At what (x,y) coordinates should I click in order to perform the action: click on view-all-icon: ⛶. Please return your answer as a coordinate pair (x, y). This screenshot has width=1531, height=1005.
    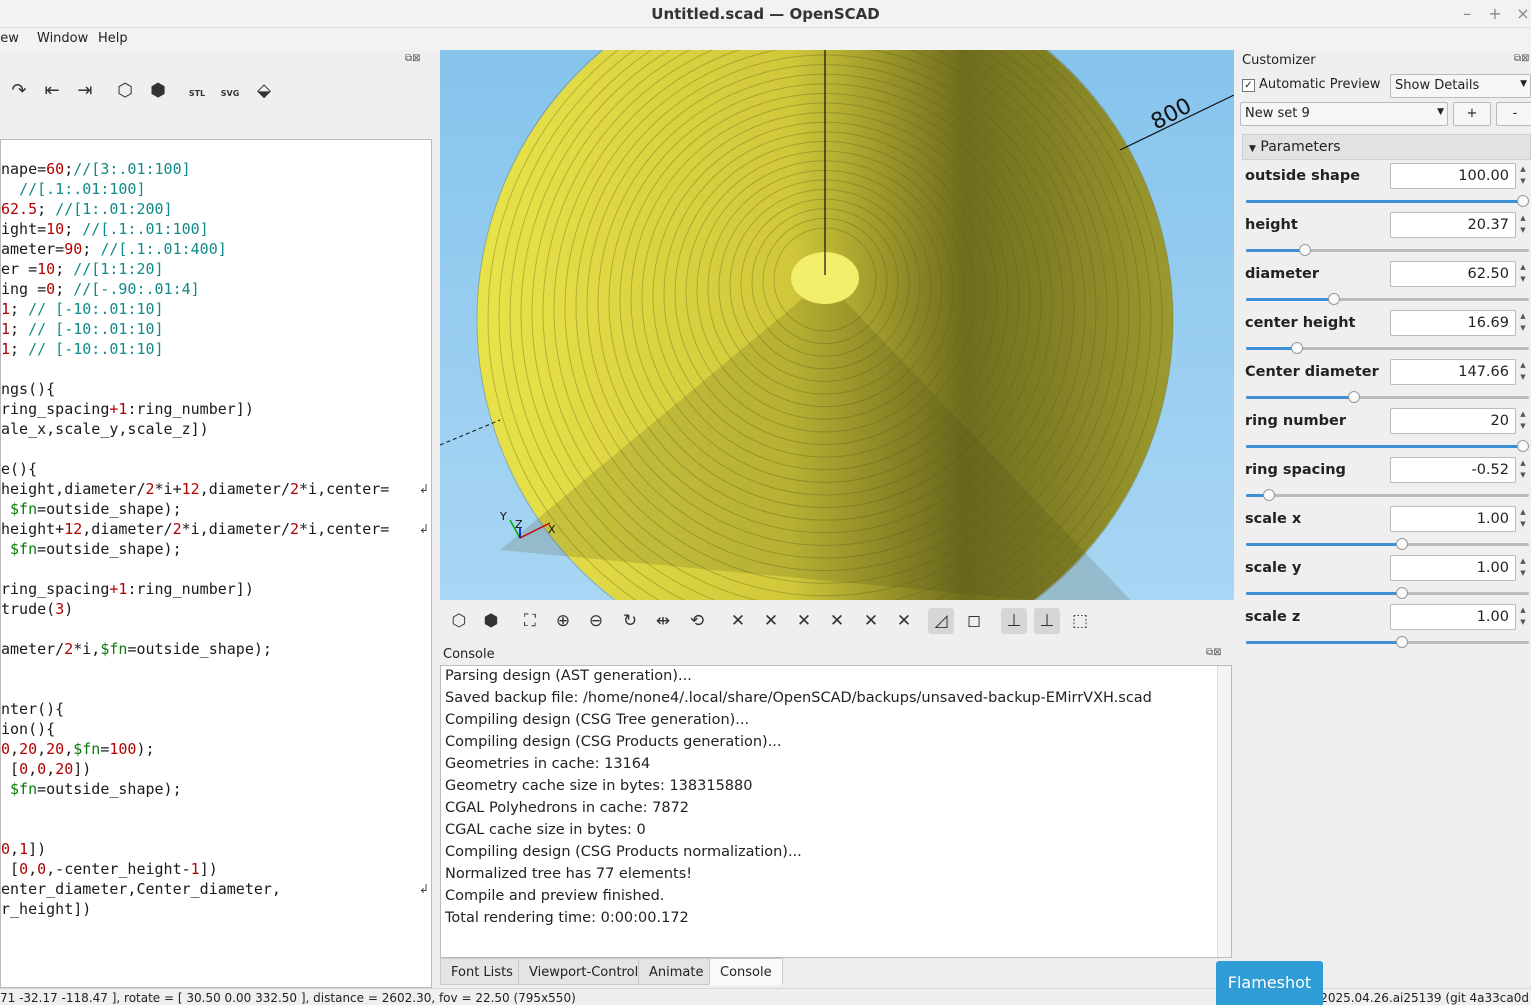
    Looking at the image, I should click on (530, 621).